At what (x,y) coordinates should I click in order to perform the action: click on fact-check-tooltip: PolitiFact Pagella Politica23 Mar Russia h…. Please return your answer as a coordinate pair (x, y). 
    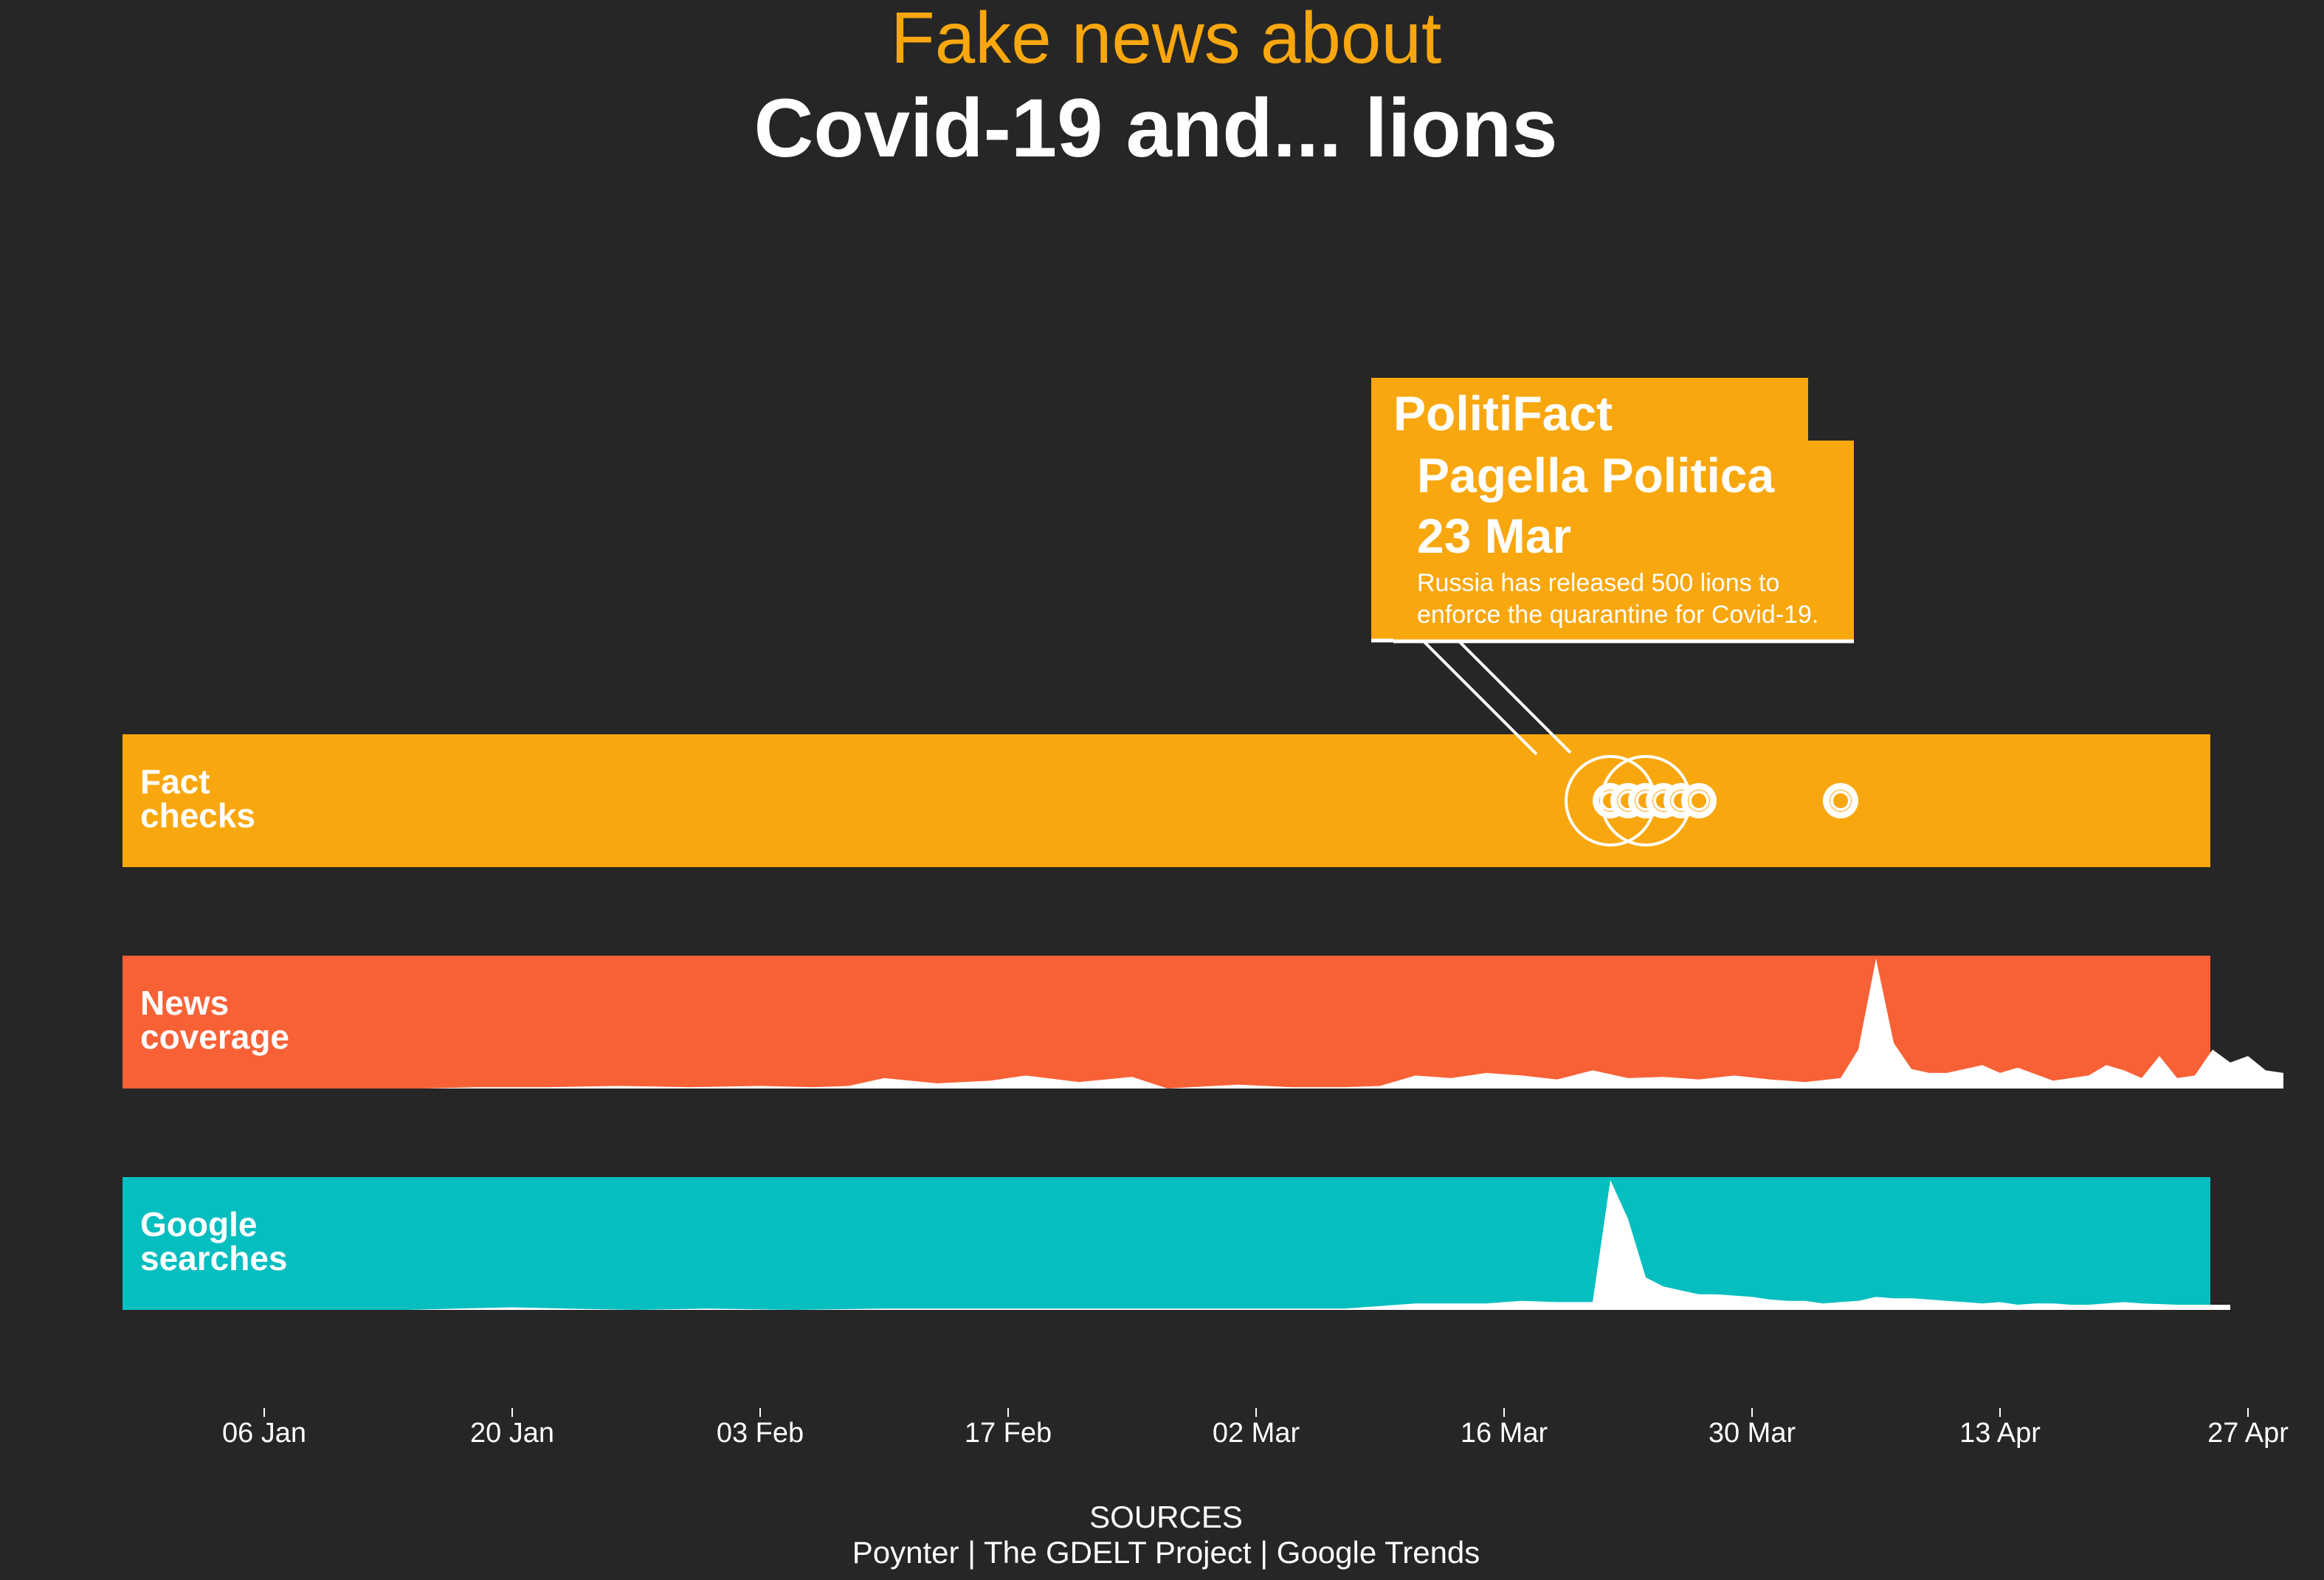
    Looking at the image, I should click on (1612, 567).